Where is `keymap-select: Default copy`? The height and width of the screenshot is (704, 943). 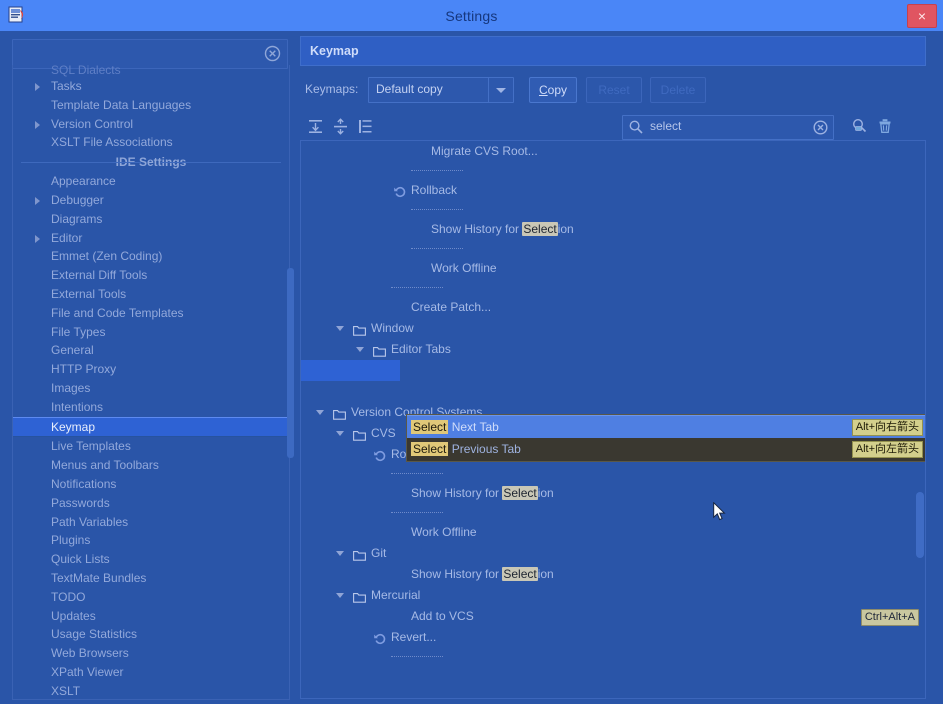 keymap-select: Default copy is located at coordinates (441, 90).